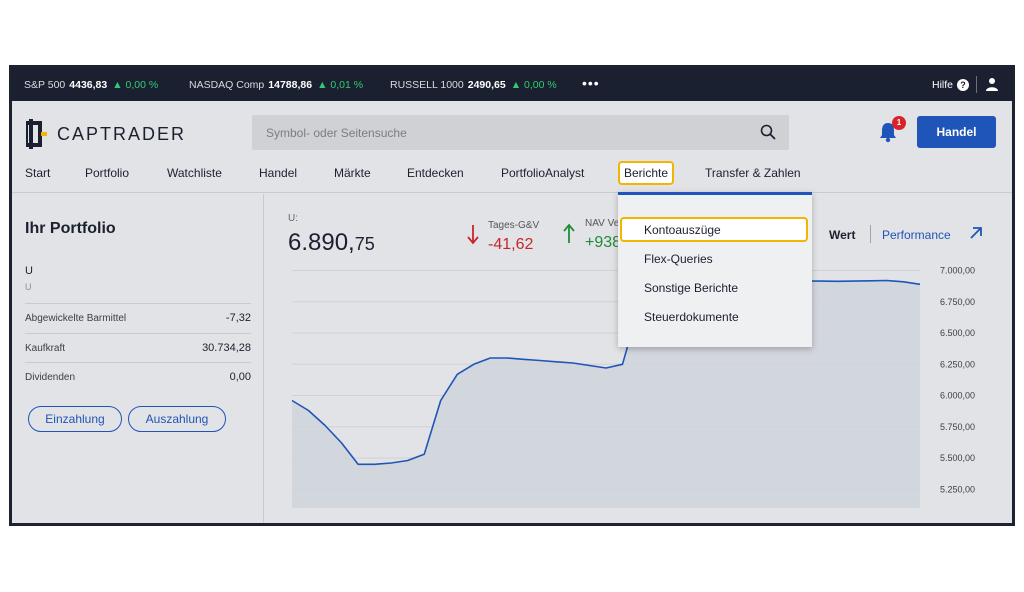 Image resolution: width=1024 pixels, height=592 pixels. I want to click on brand-name: CAPTRADER, so click(122, 134).